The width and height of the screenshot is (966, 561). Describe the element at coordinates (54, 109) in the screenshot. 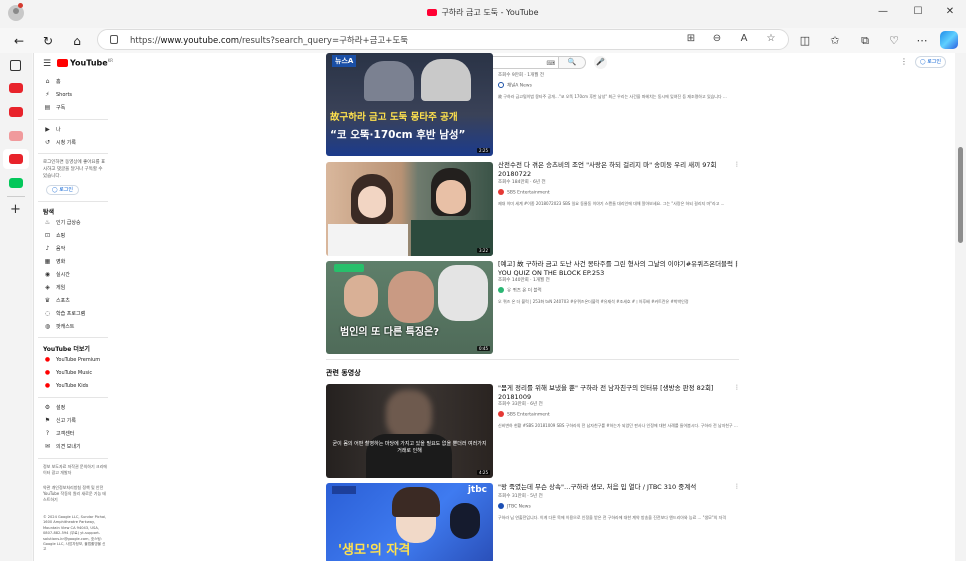

I see `sidebar-item-subscriptions: ▤ 구독` at that location.